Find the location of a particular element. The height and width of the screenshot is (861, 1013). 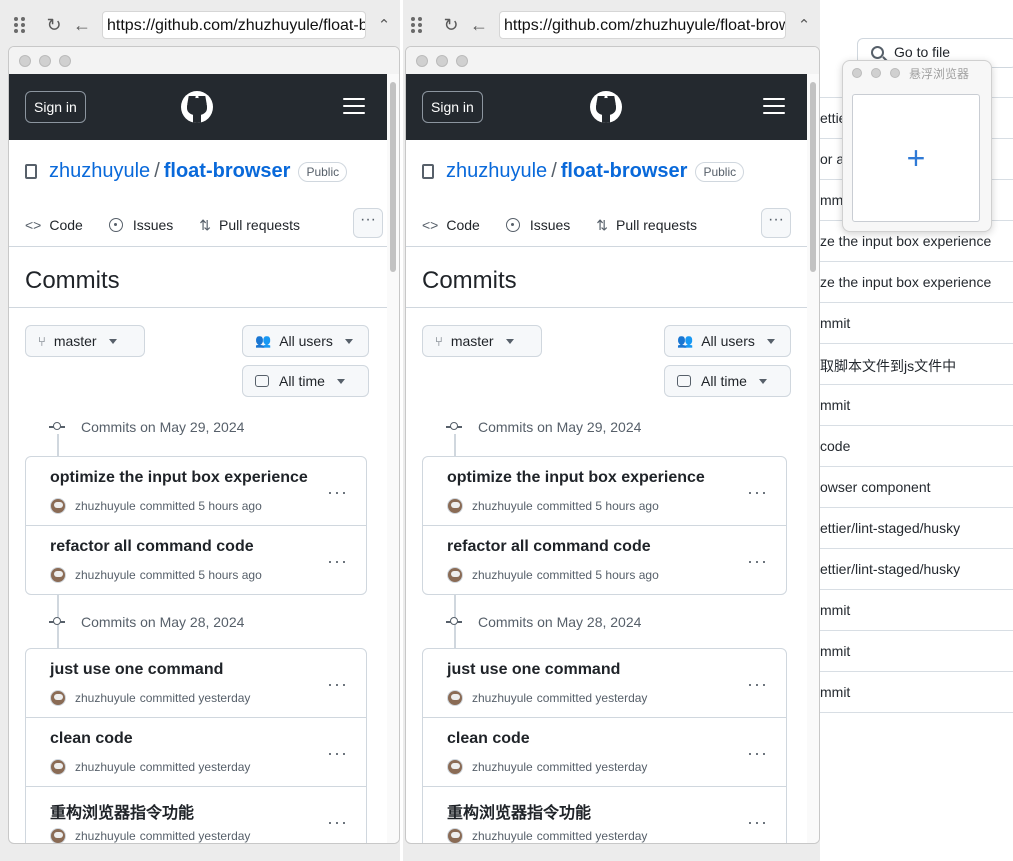

more-tabs-button: ··· is located at coordinates (368, 223).